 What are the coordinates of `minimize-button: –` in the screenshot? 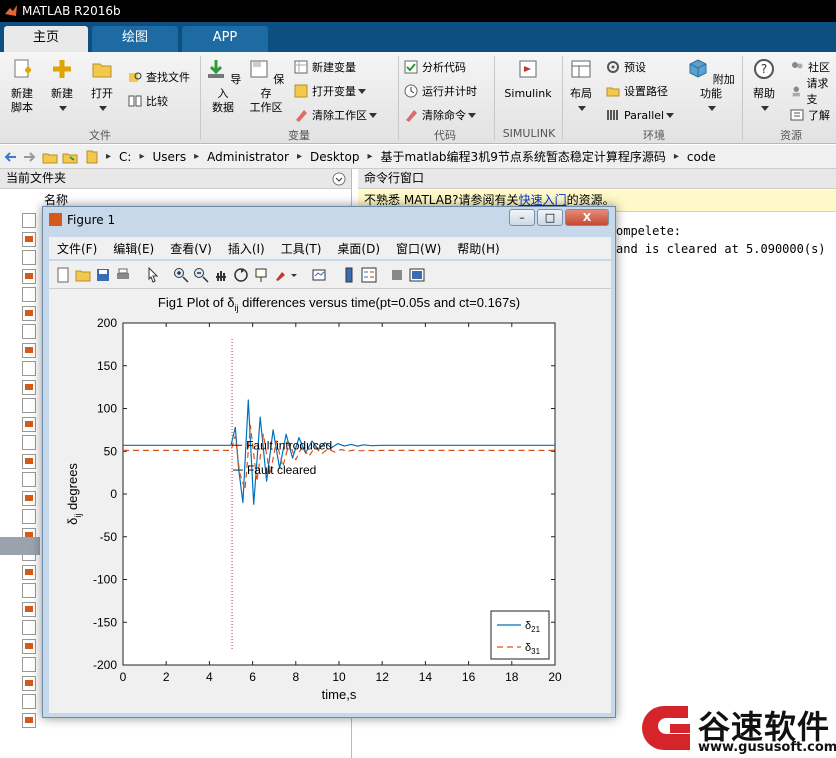 It's located at (522, 217).